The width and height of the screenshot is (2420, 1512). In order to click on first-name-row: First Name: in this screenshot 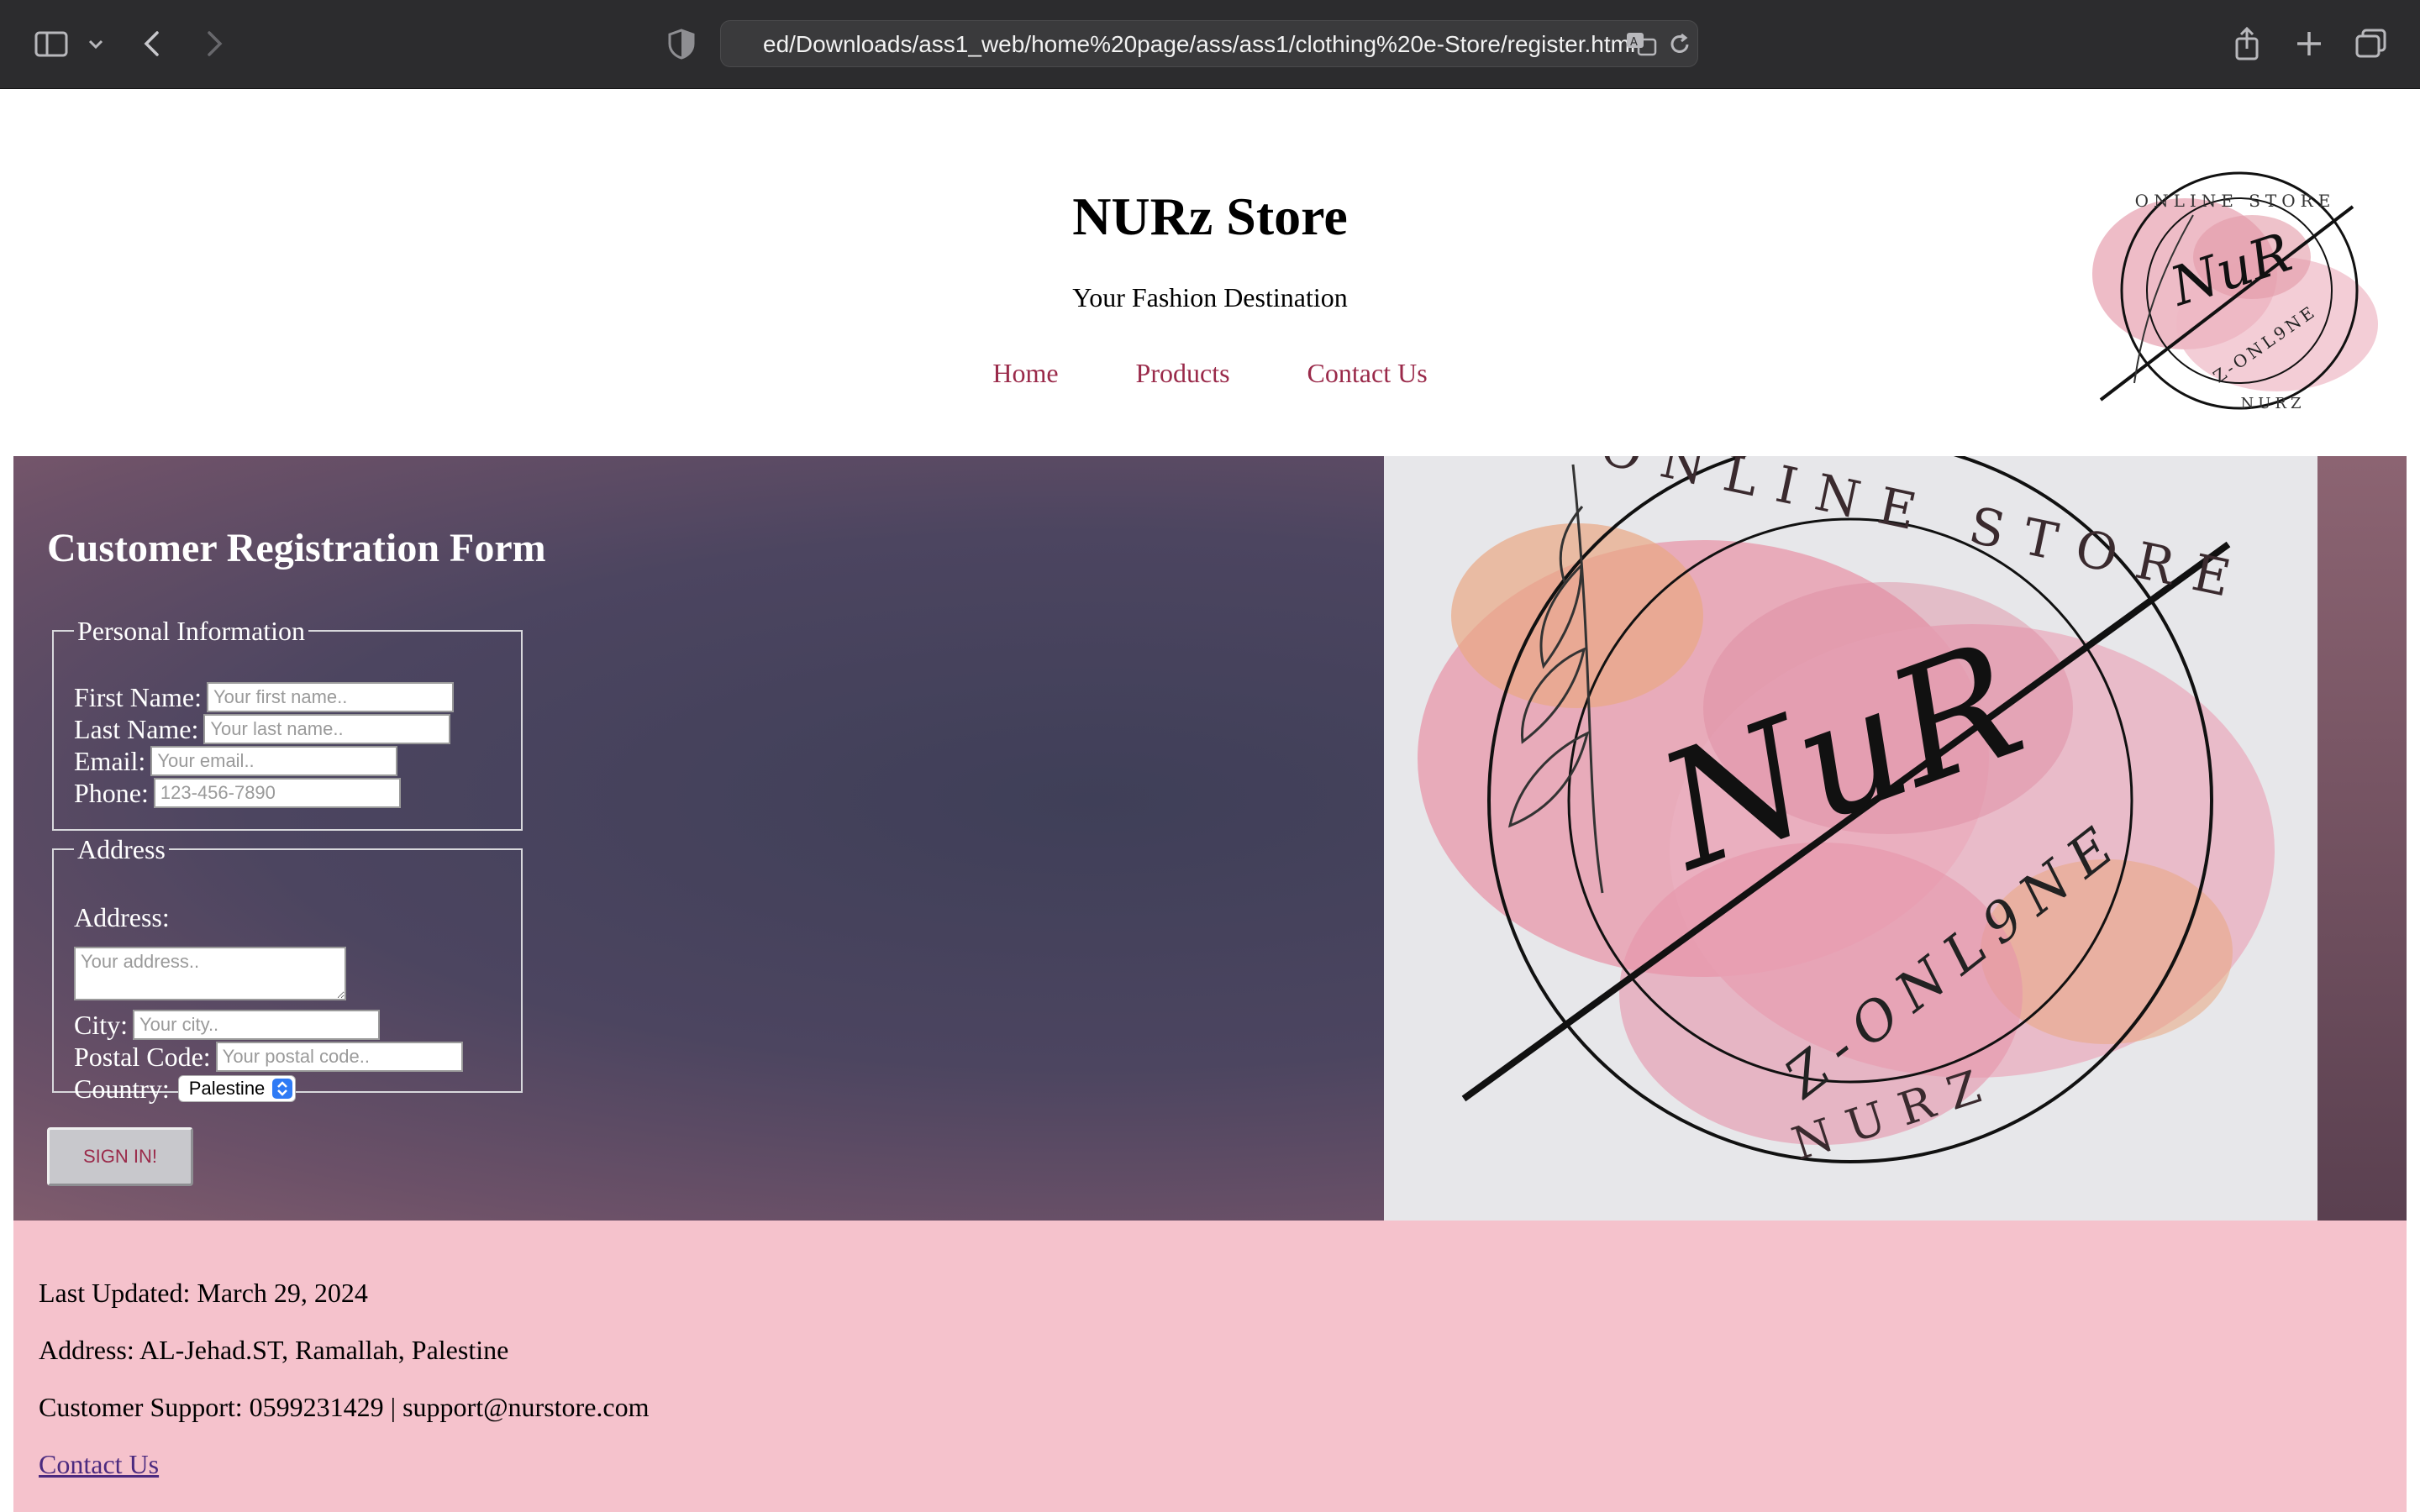, I will do `click(264, 695)`.